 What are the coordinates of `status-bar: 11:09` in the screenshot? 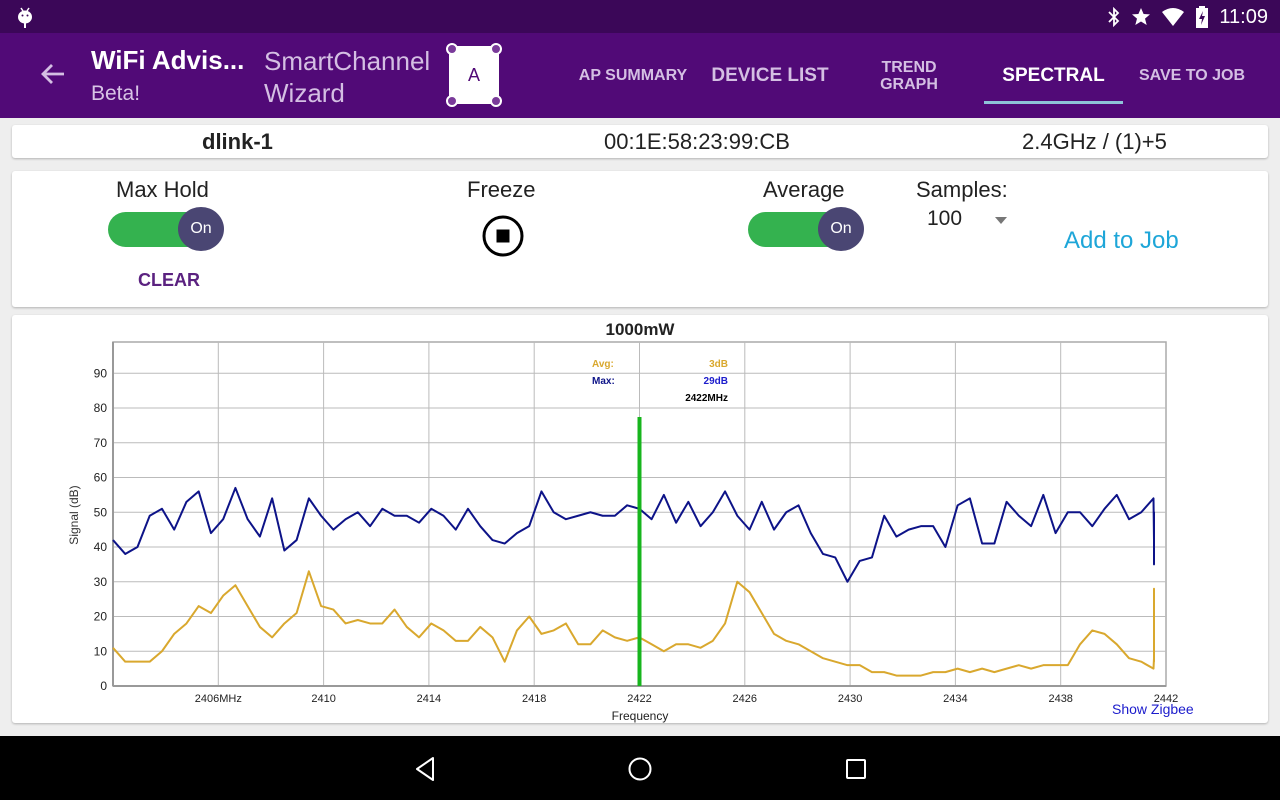 It's located at (640, 16).